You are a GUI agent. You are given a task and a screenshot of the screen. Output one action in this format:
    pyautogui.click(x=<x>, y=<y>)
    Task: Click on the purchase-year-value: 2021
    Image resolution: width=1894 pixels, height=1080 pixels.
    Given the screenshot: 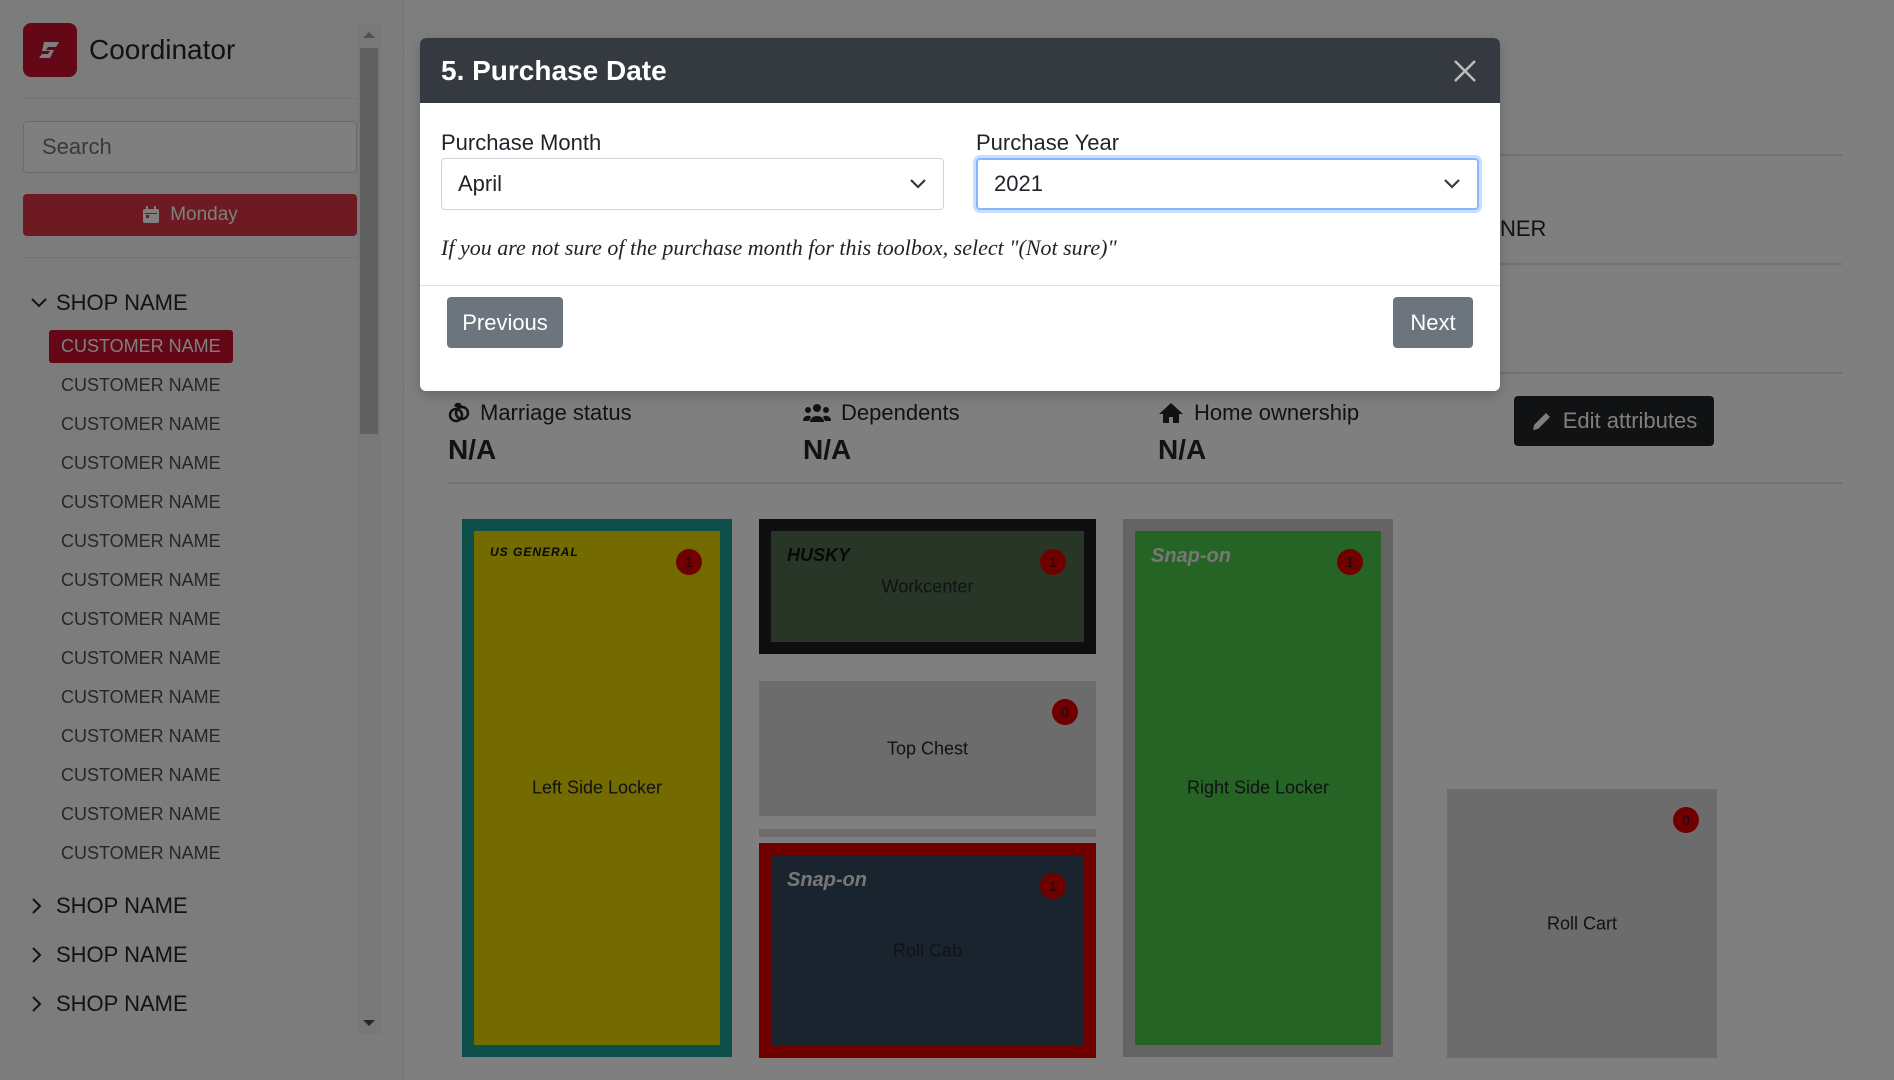 What is the action you would take?
    pyautogui.click(x=1018, y=183)
    